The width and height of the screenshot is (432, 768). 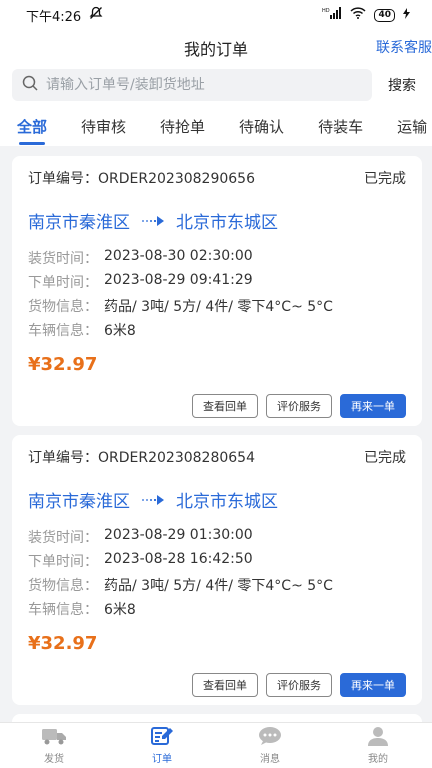 What do you see at coordinates (326, 11) in the screenshot?
I see `svg-text: HD` at bounding box center [326, 11].